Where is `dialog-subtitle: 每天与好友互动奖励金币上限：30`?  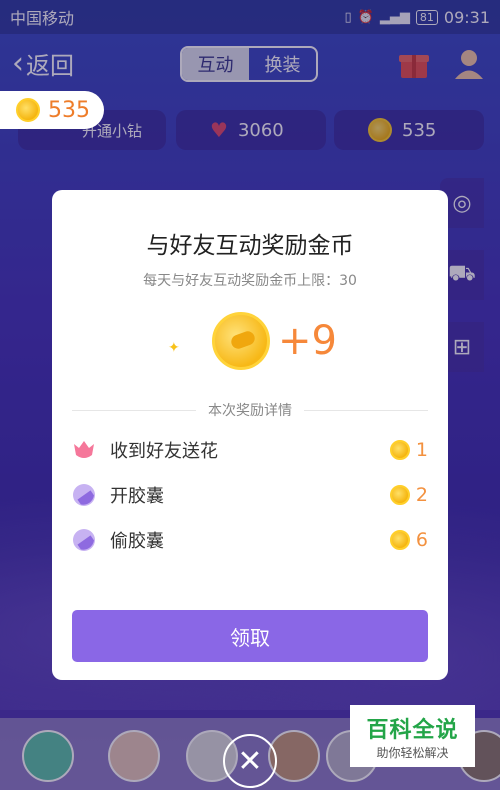
dialog-subtitle: 每天与好友互动奖励金币上限：30 is located at coordinates (250, 281).